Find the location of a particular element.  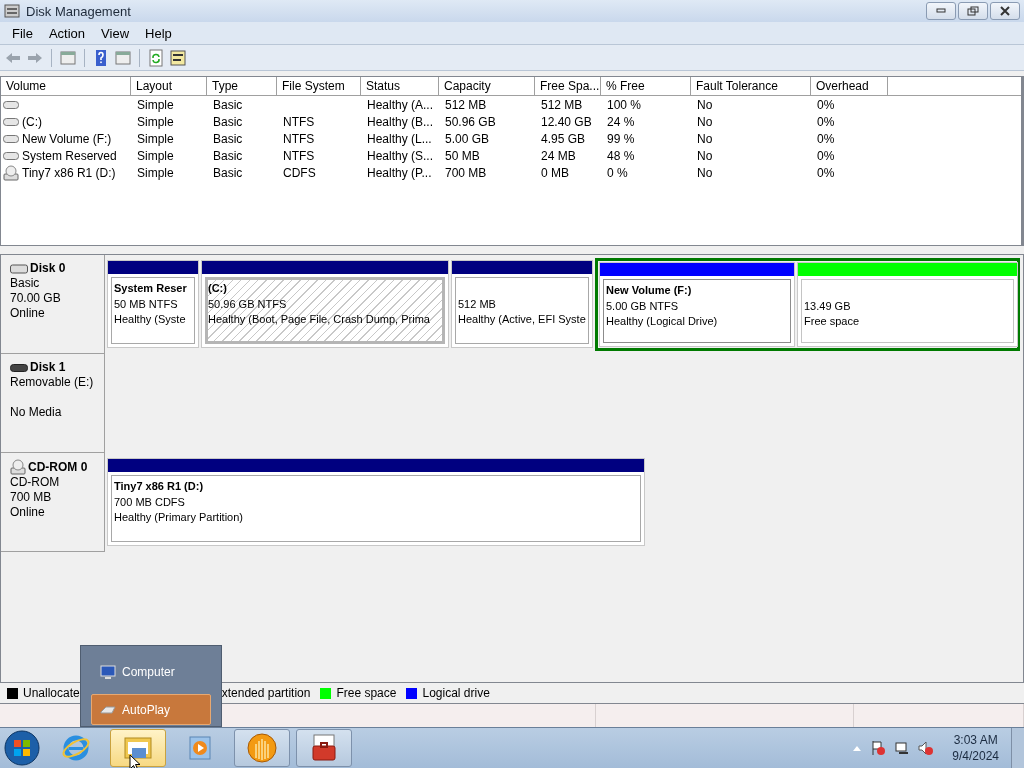

partition-block: (C:) 50.96 GB NTFS Healthy (Boot, Page File, Crash Dump, Prima is located at coordinates (325, 304).